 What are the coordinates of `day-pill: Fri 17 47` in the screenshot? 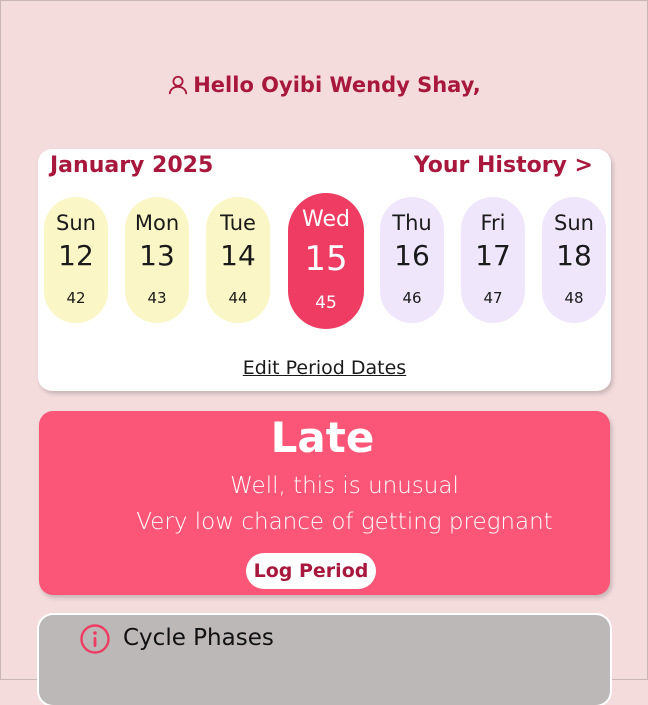 It's located at (493, 260).